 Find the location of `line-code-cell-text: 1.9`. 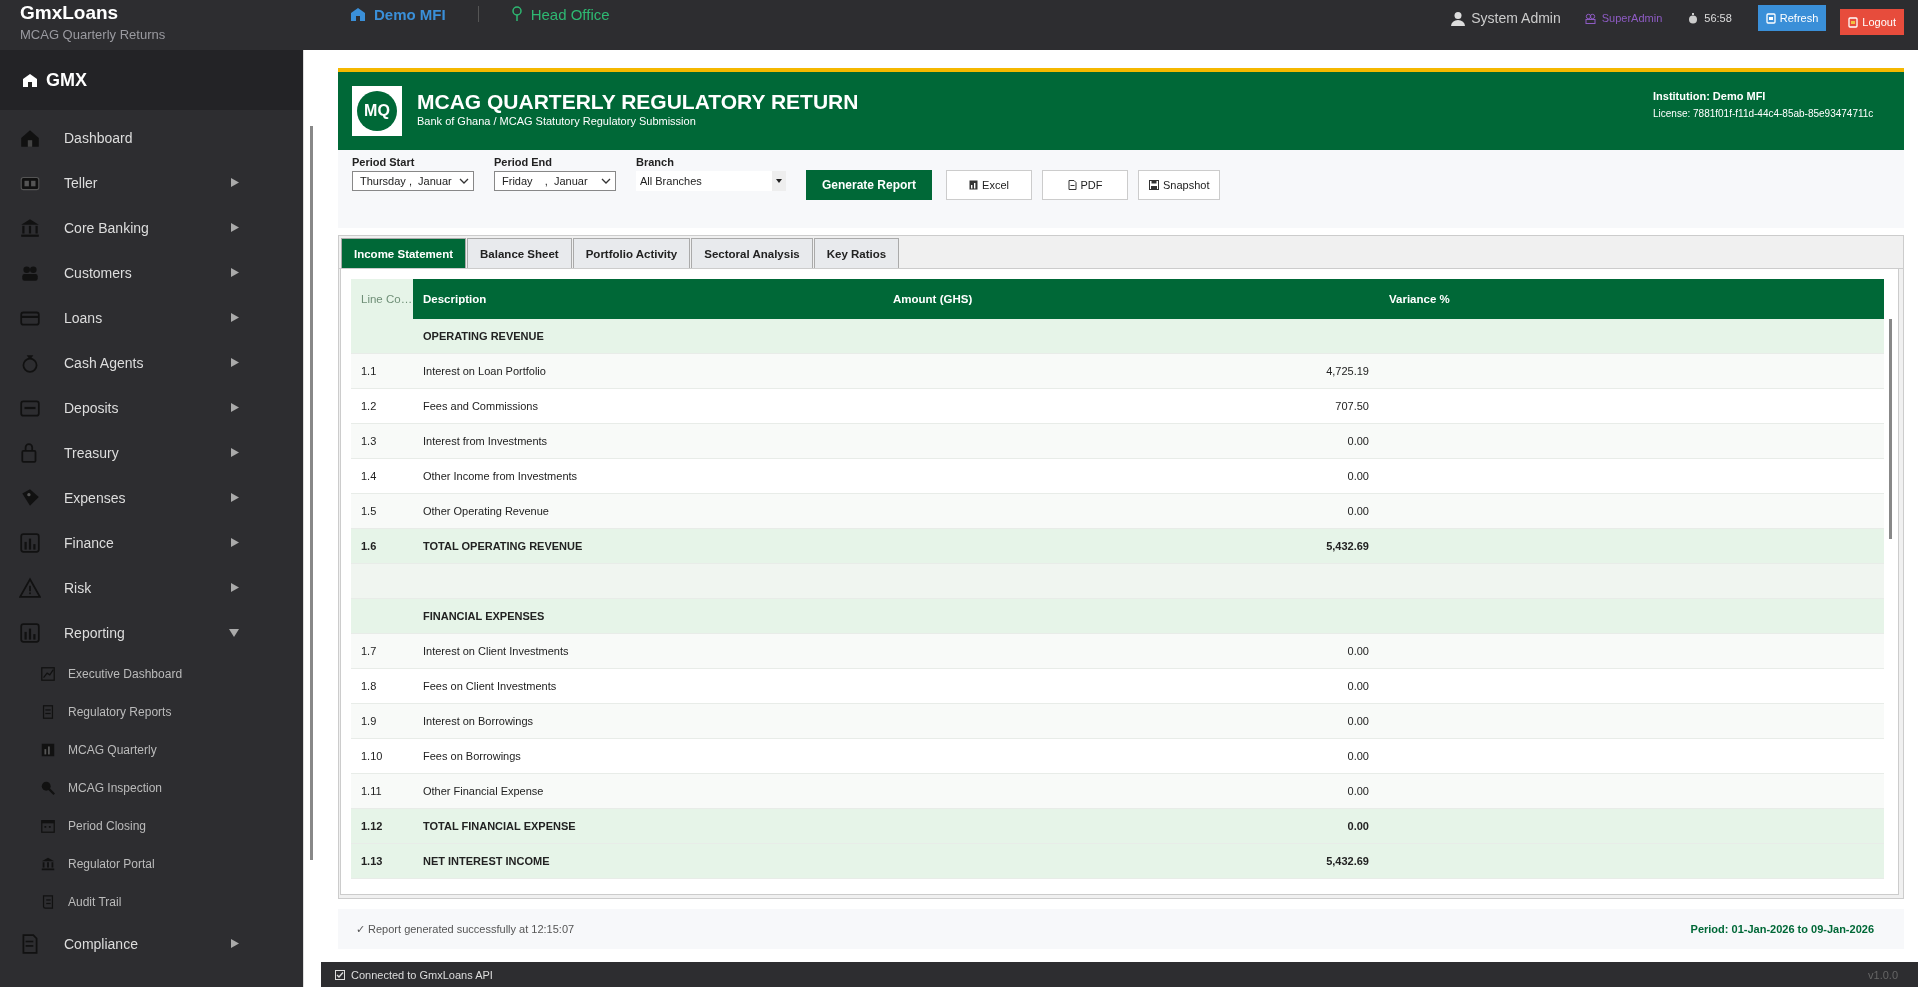

line-code-cell-text: 1.9 is located at coordinates (369, 721).